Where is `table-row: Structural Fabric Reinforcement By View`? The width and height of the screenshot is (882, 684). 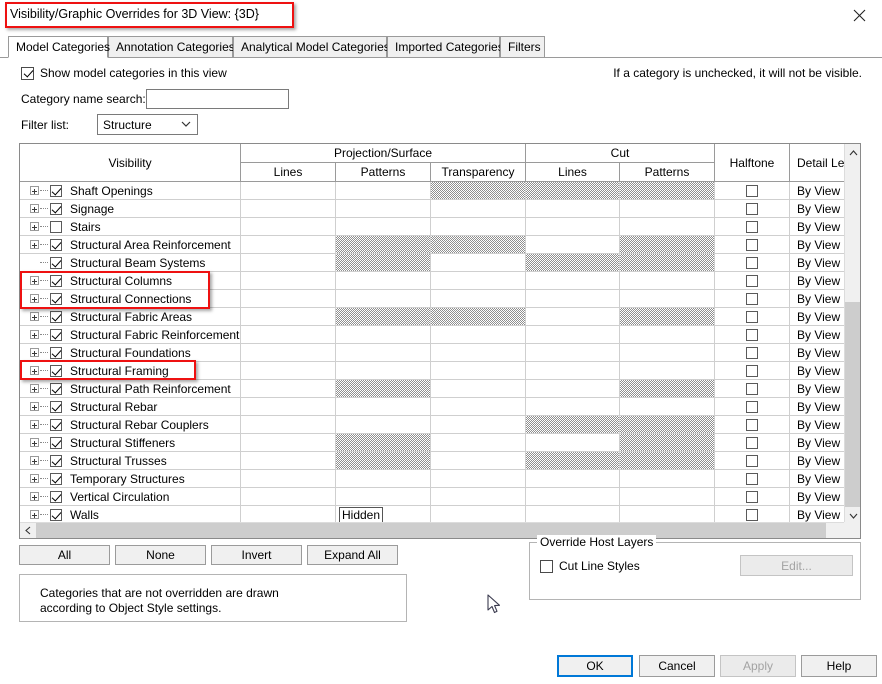 table-row: Structural Fabric Reinforcement By View is located at coordinates (432, 335).